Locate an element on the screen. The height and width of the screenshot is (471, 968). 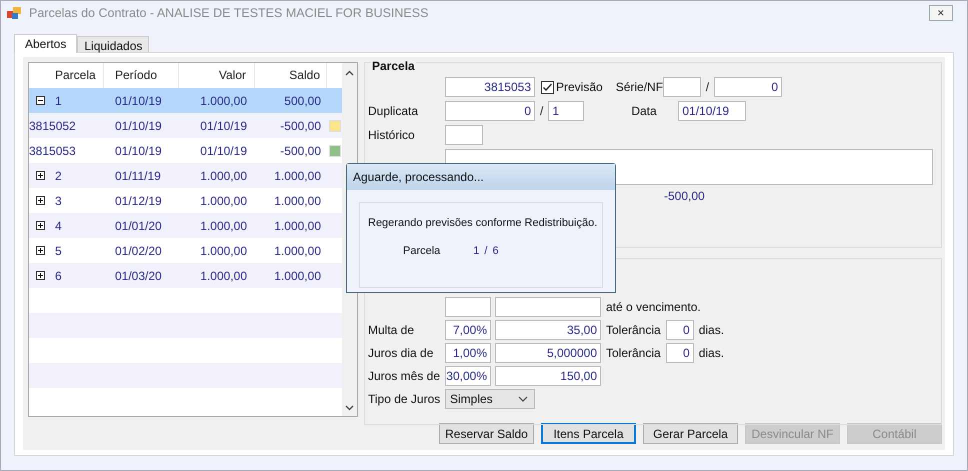
table-cell-text: 1 is located at coordinates (58, 101).